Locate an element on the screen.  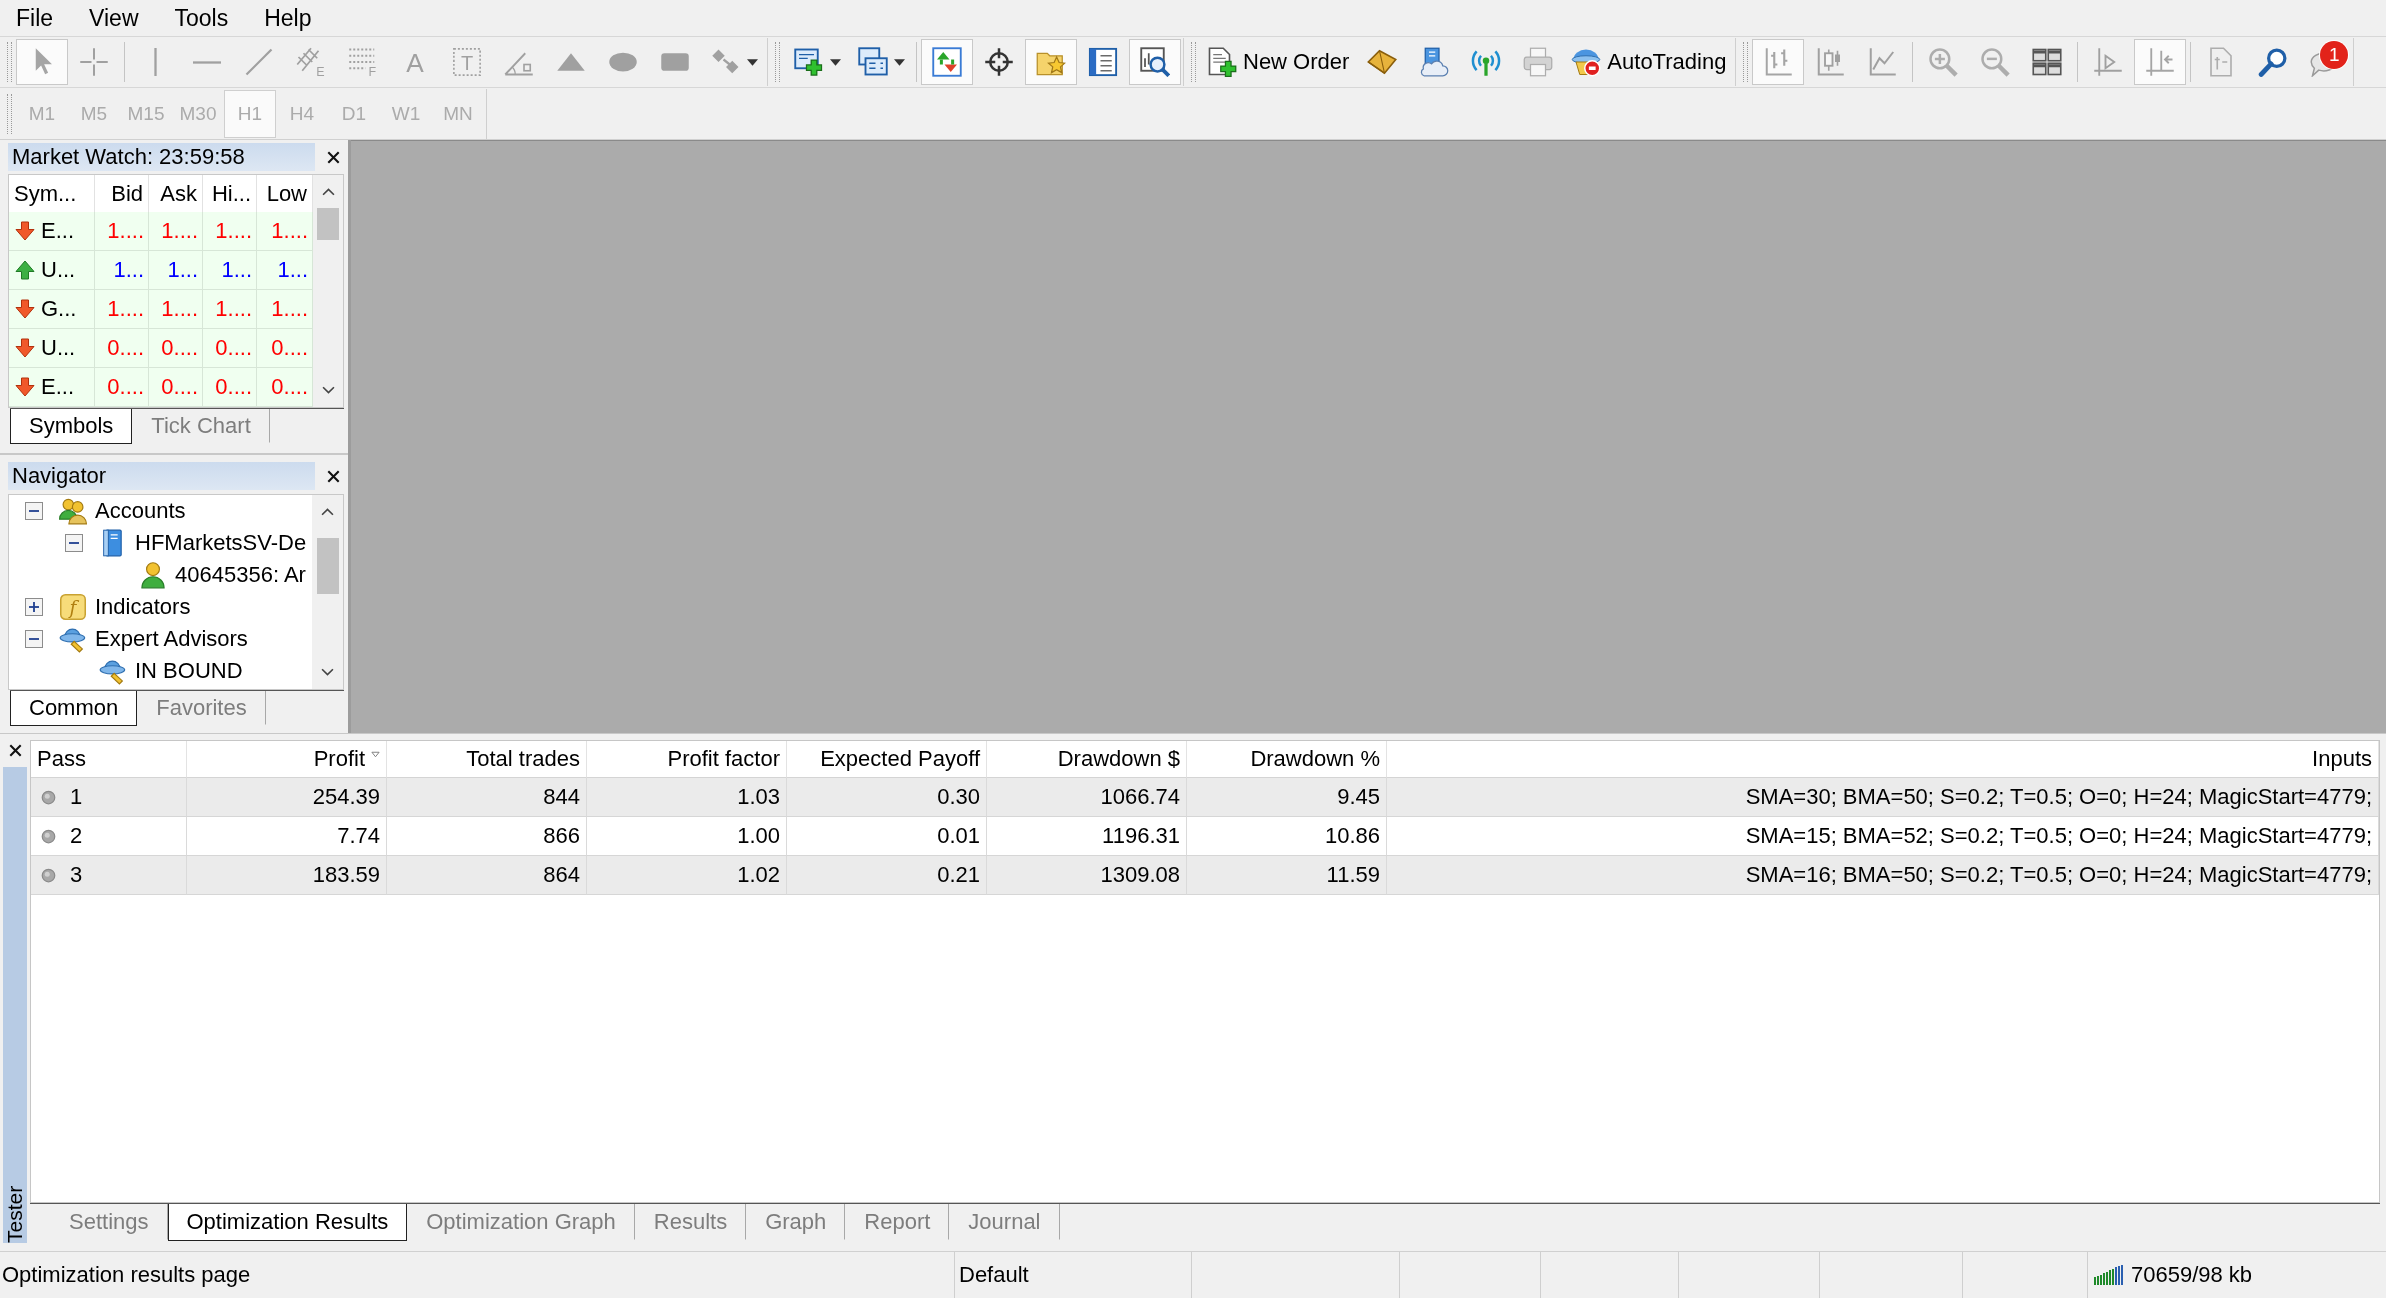
target-icon is located at coordinates (999, 62).